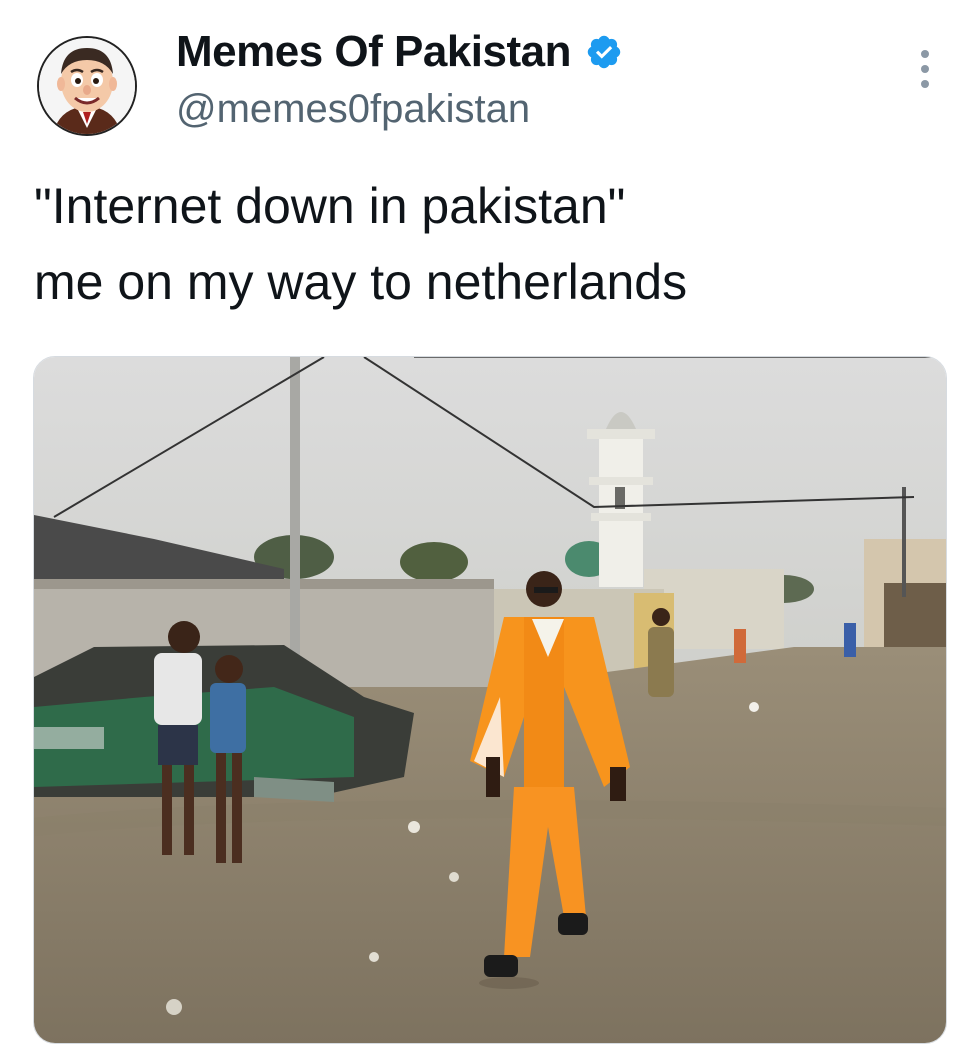 The width and height of the screenshot is (980, 1048). I want to click on author-name-row: Memes Of Pakistan, so click(399, 52).